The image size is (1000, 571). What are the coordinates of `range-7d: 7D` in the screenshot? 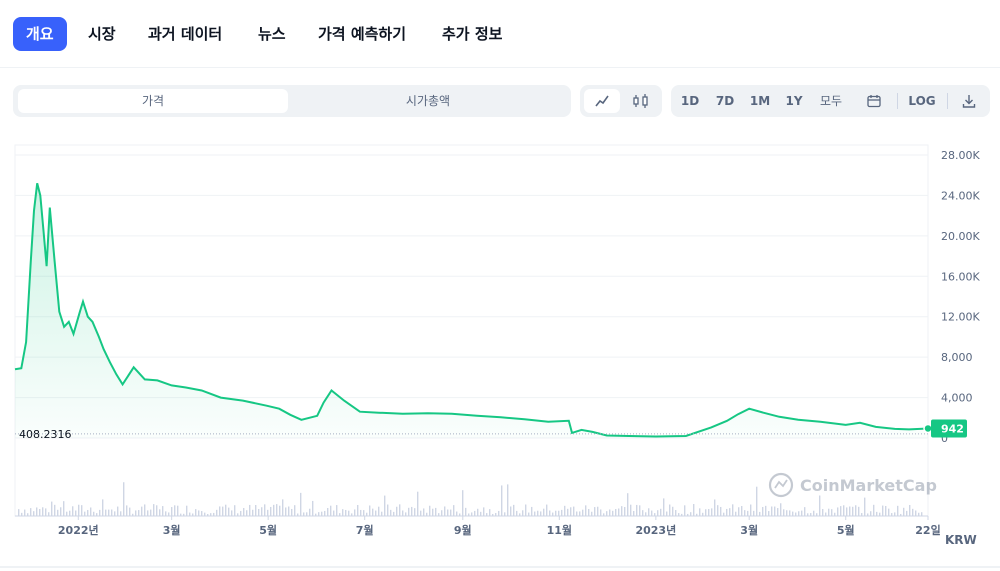 It's located at (725, 101).